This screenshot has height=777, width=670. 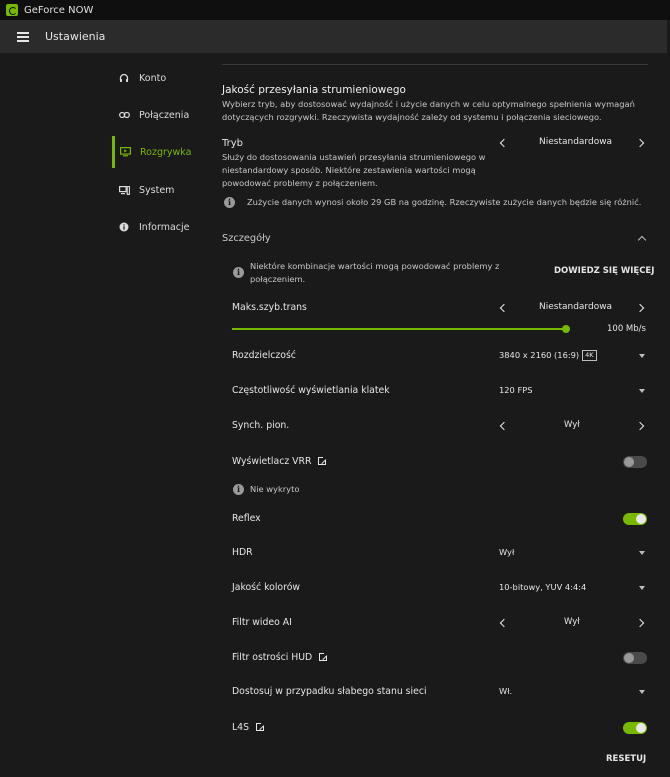 What do you see at coordinates (261, 425) in the screenshot?
I see `vsync-label: Synch. pion.` at bounding box center [261, 425].